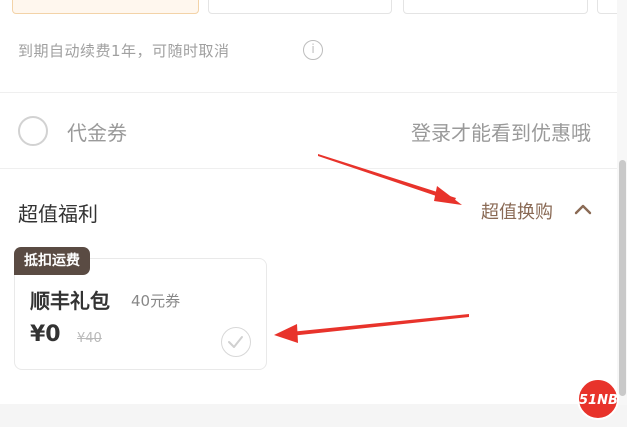 The image size is (627, 427). I want to click on check-icon, so click(235, 342).